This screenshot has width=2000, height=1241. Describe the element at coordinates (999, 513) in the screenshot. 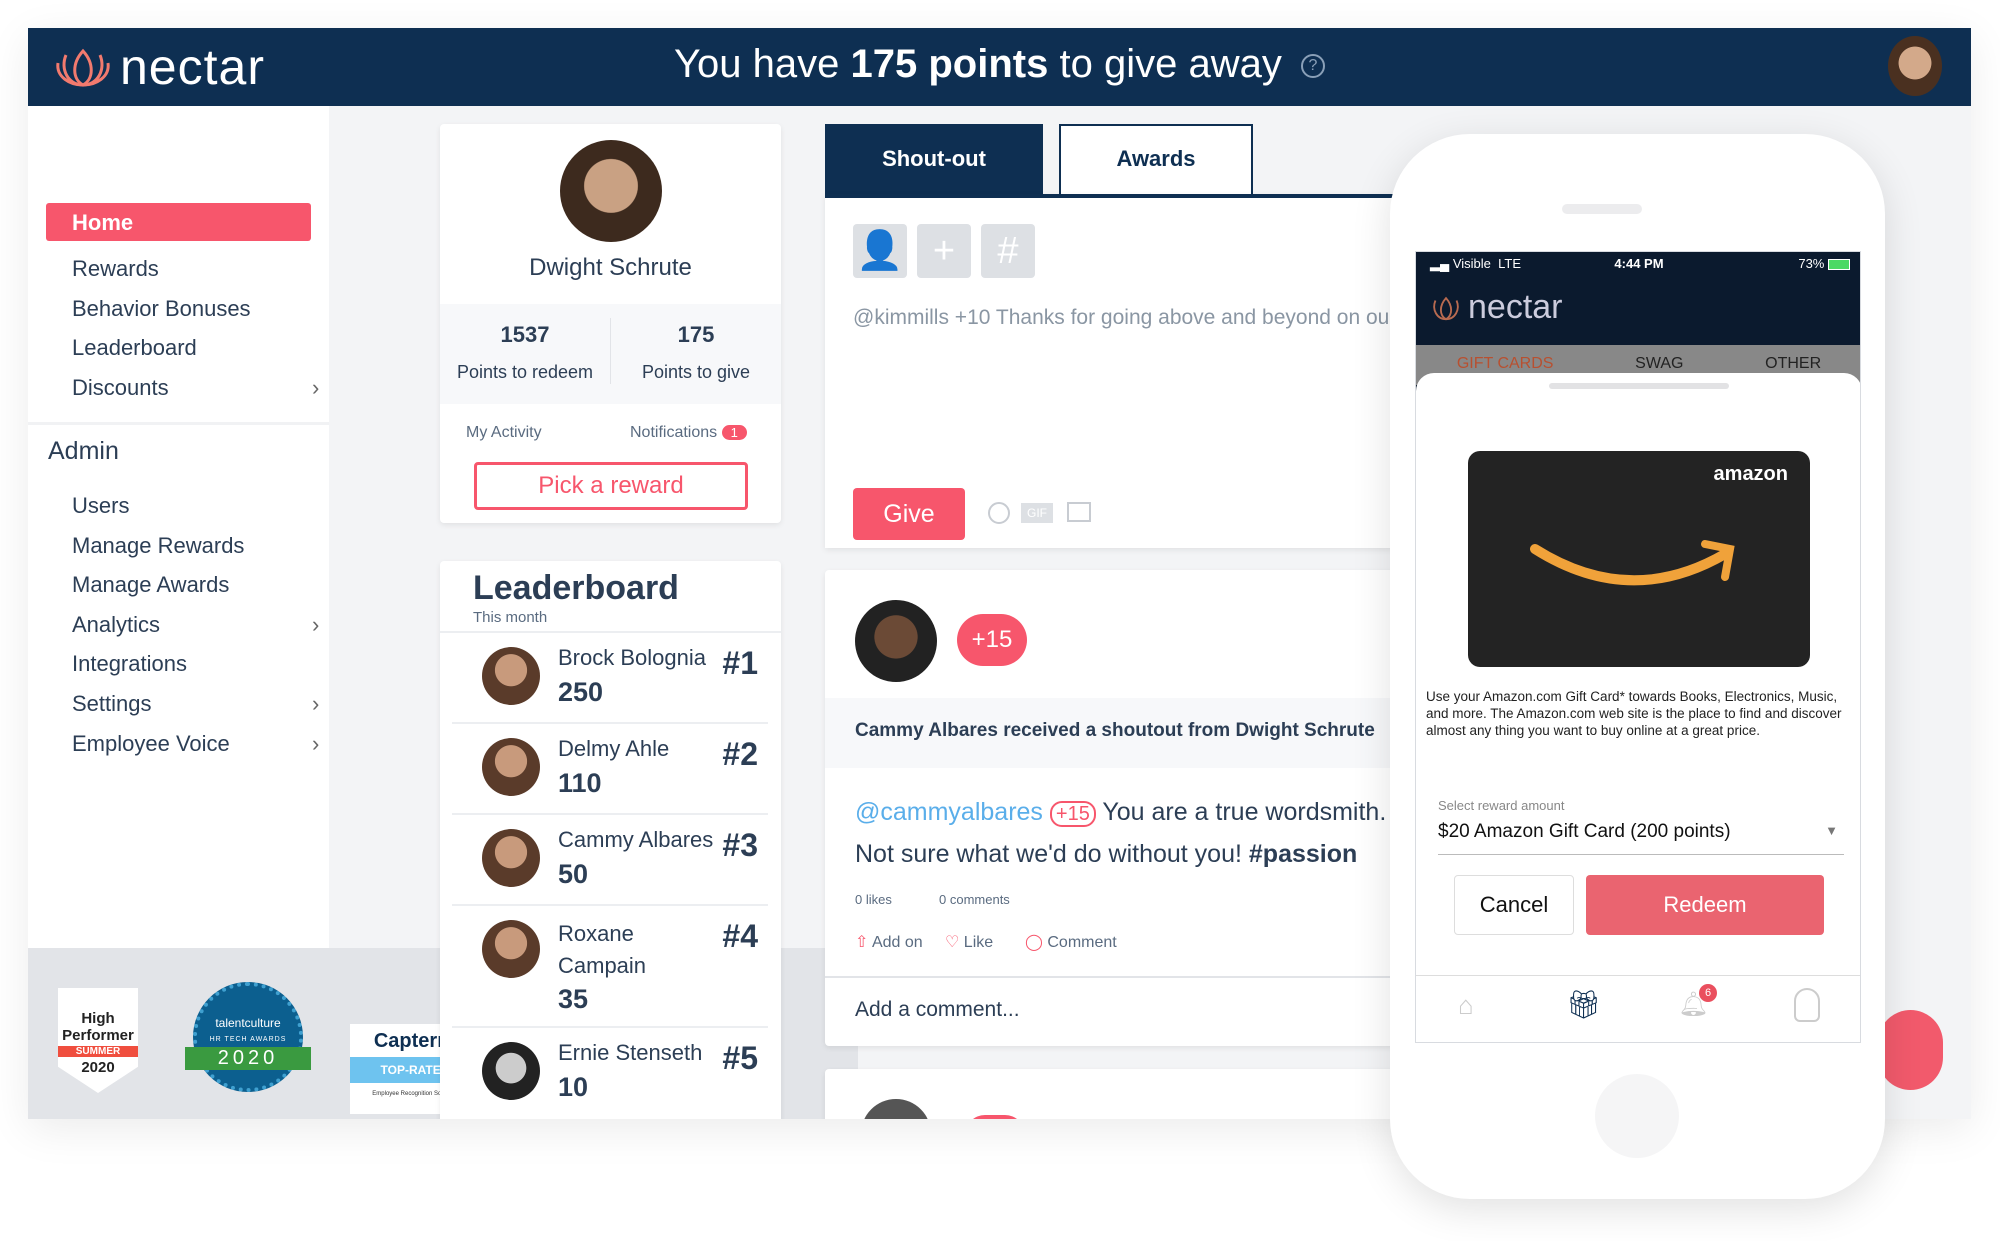

I see `emoji-icon` at that location.